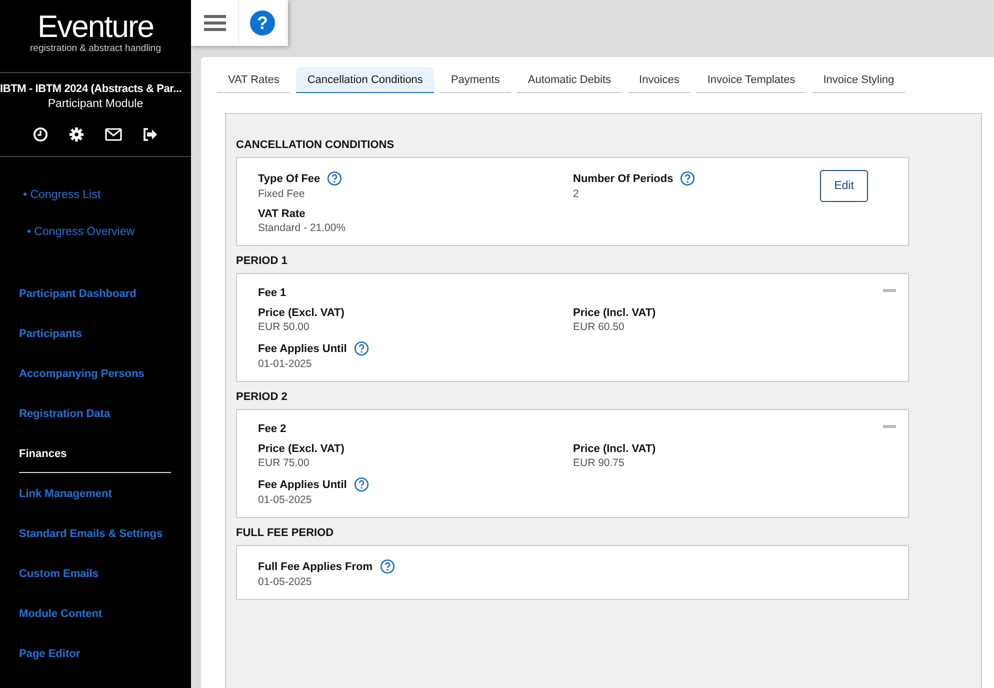  What do you see at coordinates (95, 418) in the screenshot?
I see `sidebar-item: Registration Data` at bounding box center [95, 418].